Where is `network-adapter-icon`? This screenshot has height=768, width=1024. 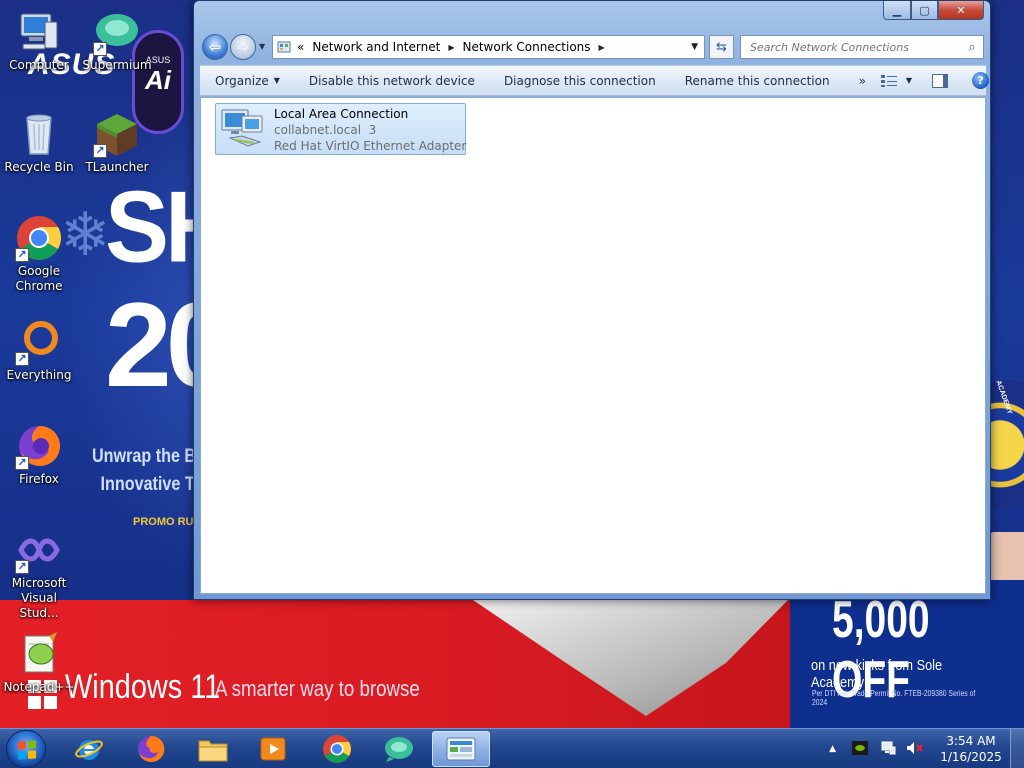
network-adapter-icon is located at coordinates (245, 130).